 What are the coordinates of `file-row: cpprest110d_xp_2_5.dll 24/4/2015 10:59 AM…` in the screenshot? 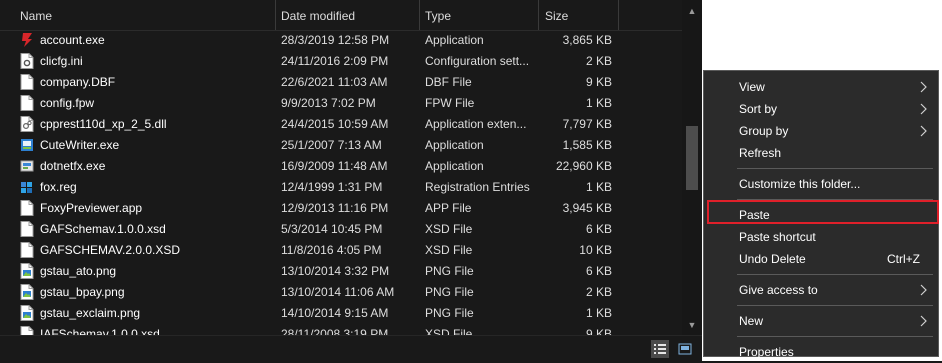 It's located at (341, 123).